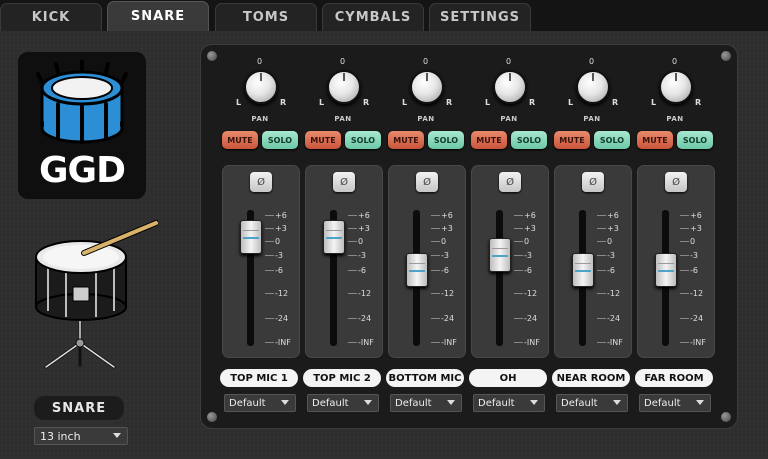 The image size is (768, 459). I want to click on phase-icon: Ø, so click(427, 182).